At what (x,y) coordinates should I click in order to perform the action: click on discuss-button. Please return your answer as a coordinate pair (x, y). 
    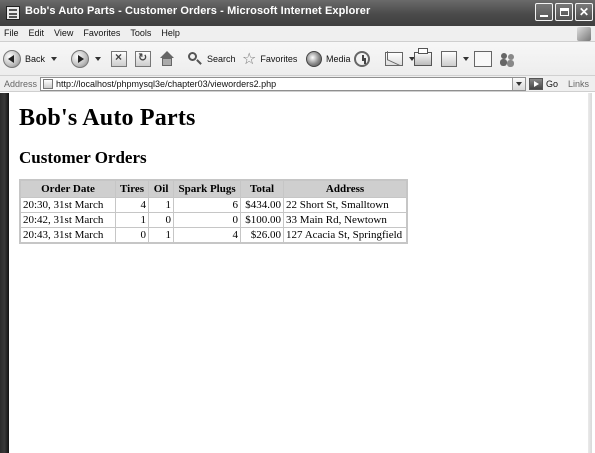
    Looking at the image, I should click on (483, 59).